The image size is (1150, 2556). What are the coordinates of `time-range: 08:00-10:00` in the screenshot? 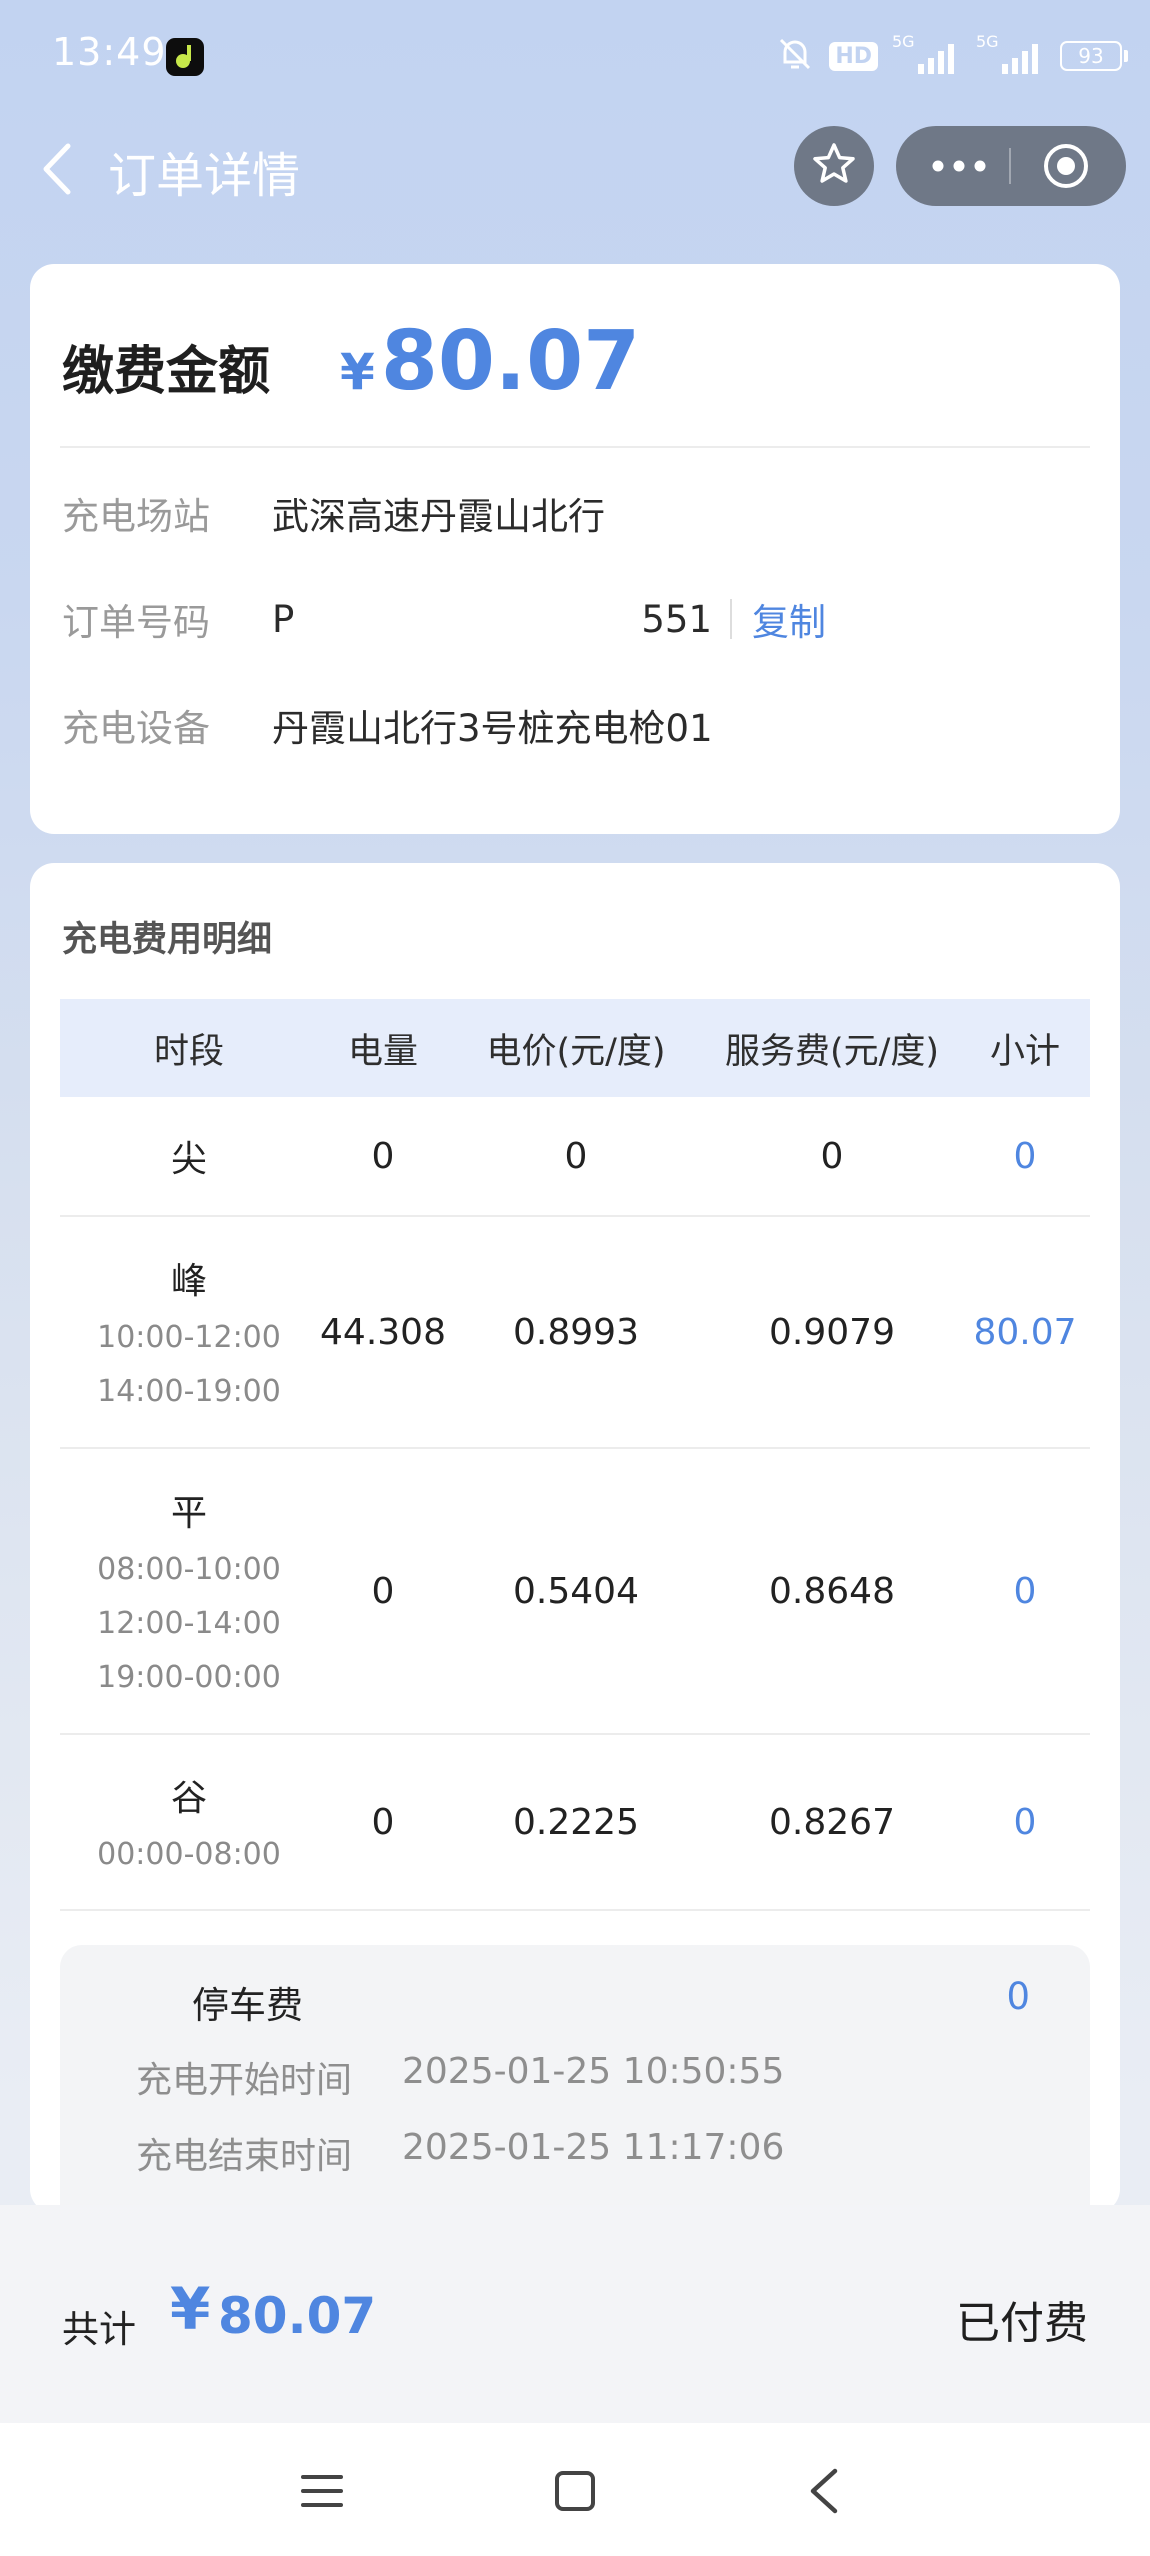 It's located at (189, 1569).